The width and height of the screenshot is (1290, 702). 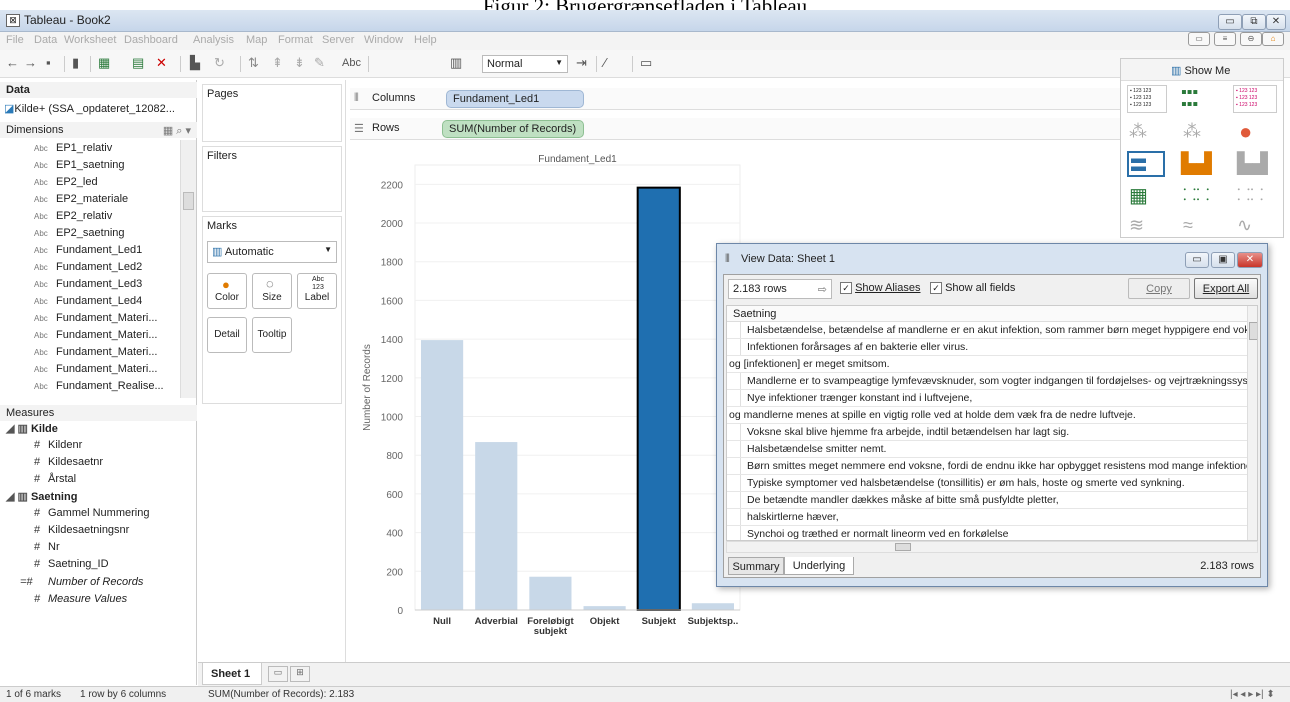 What do you see at coordinates (272, 291) in the screenshot?
I see `size-button: ◌ Size` at bounding box center [272, 291].